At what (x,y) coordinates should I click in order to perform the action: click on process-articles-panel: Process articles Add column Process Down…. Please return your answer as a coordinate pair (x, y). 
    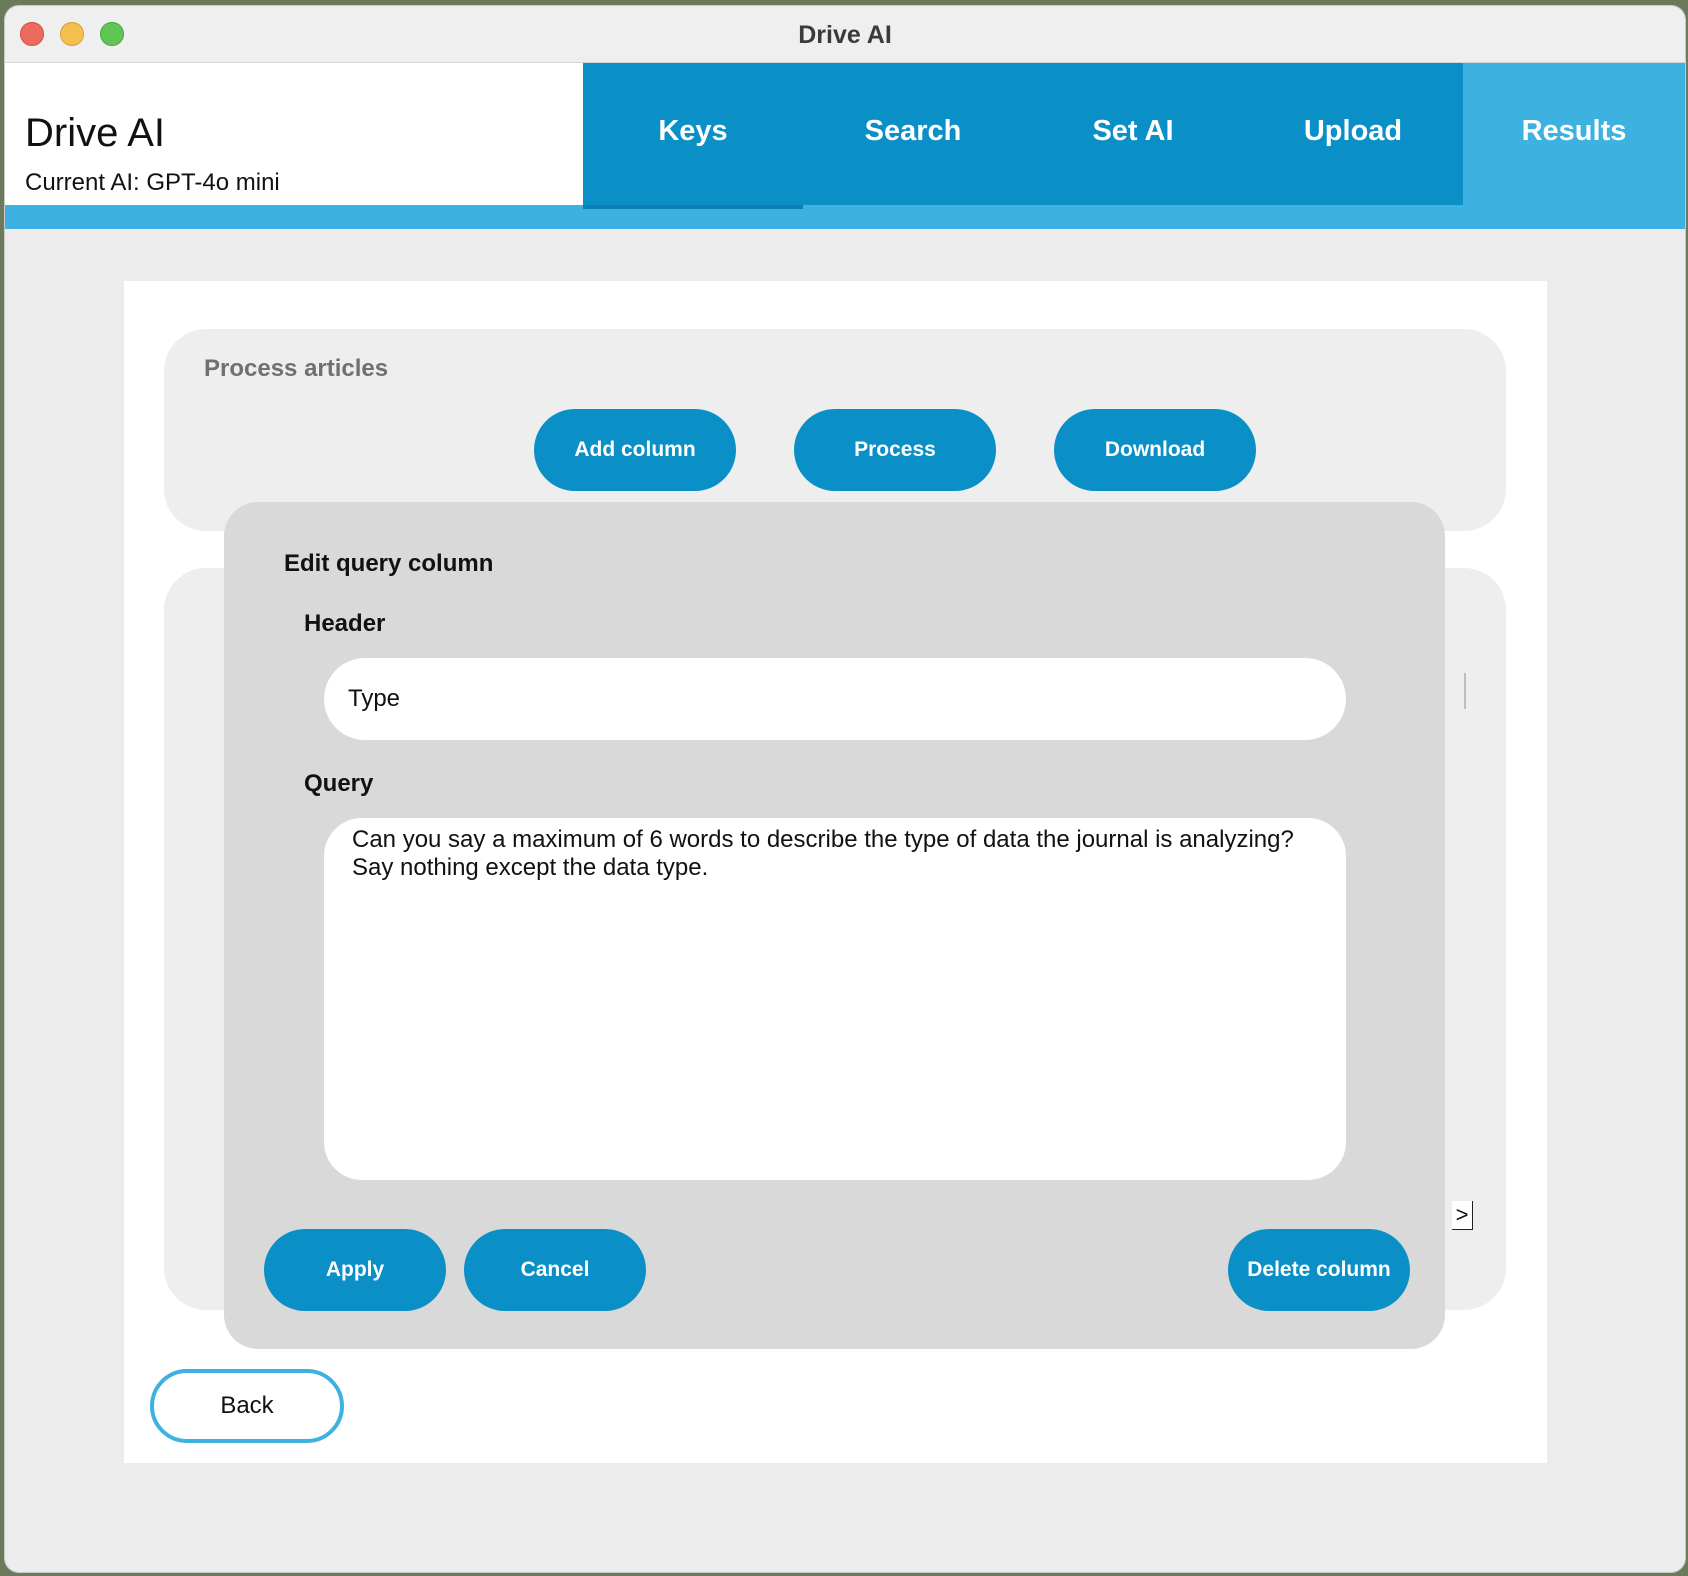
    Looking at the image, I should click on (835, 430).